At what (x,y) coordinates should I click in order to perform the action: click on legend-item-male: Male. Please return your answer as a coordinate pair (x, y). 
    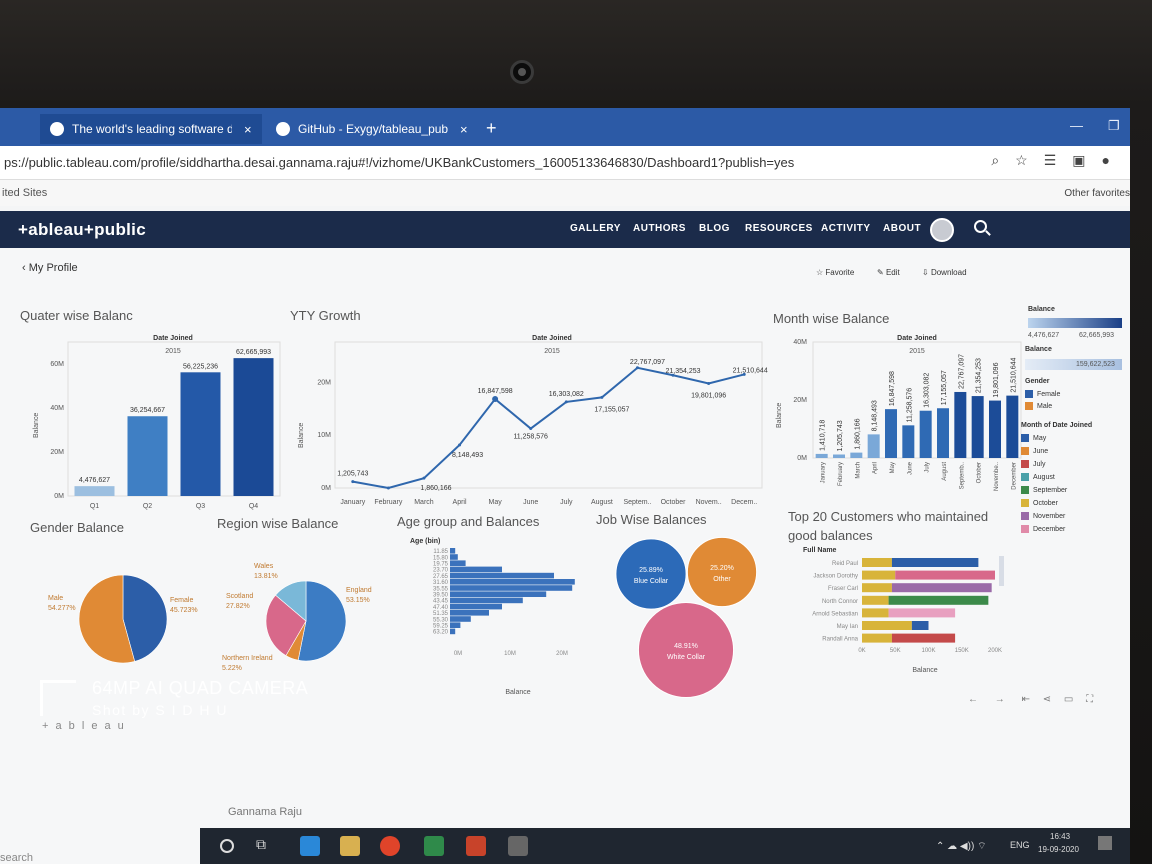
    Looking at the image, I should click on (1038, 406).